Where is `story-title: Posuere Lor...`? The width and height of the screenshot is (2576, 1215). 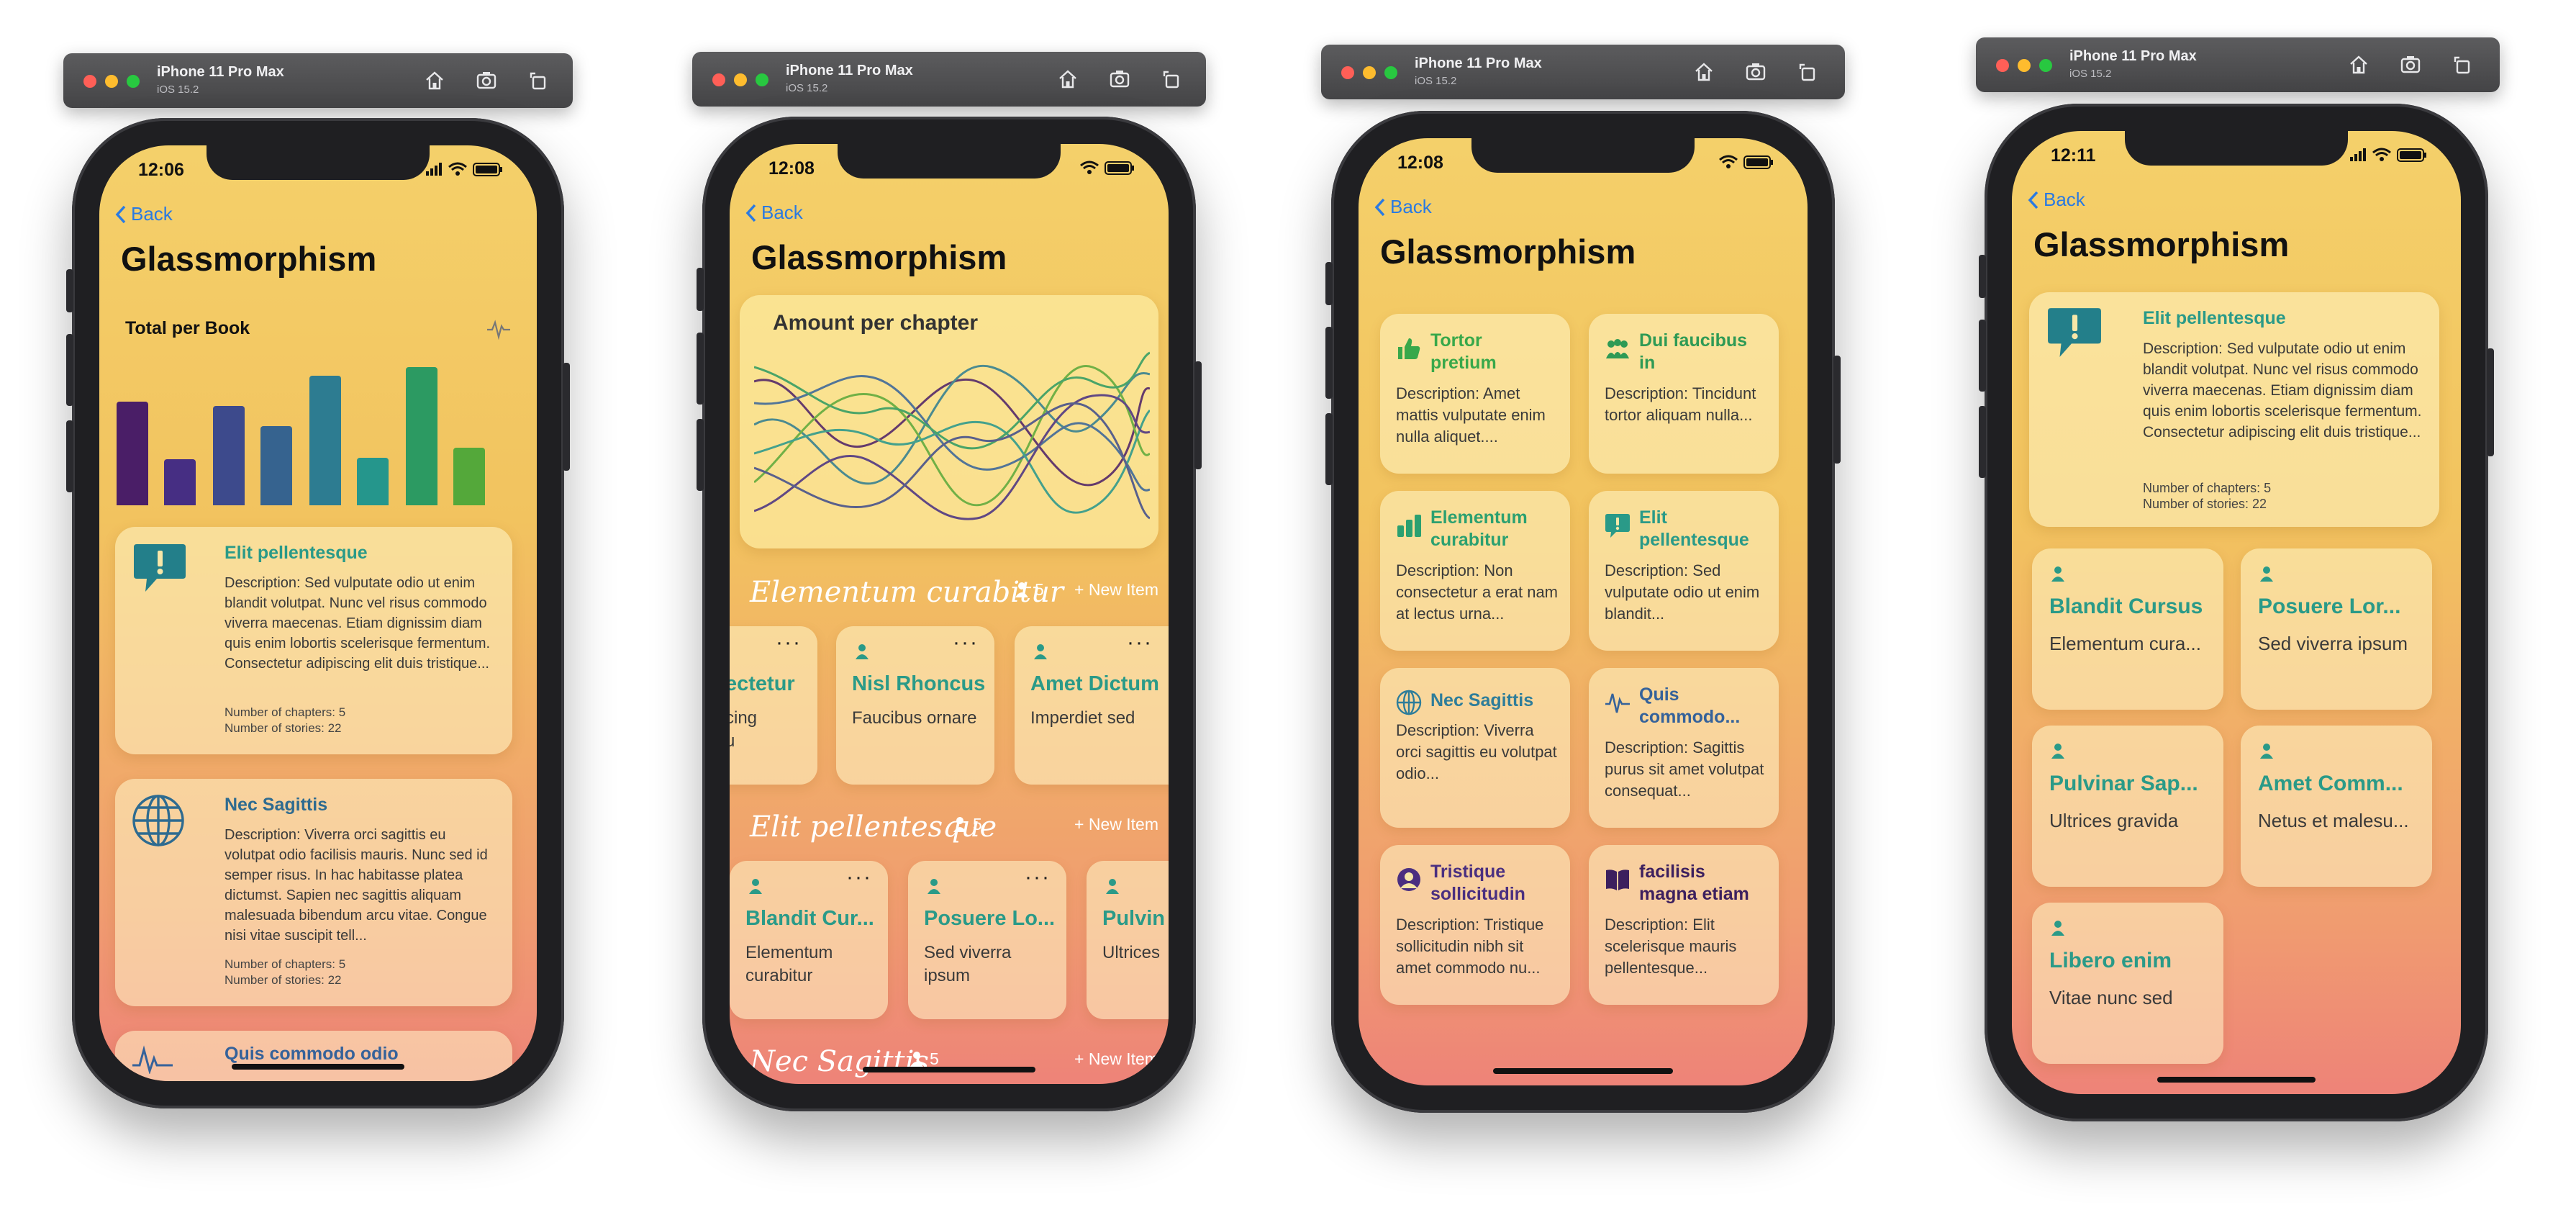
story-title: Posuere Lor... is located at coordinates (2329, 606).